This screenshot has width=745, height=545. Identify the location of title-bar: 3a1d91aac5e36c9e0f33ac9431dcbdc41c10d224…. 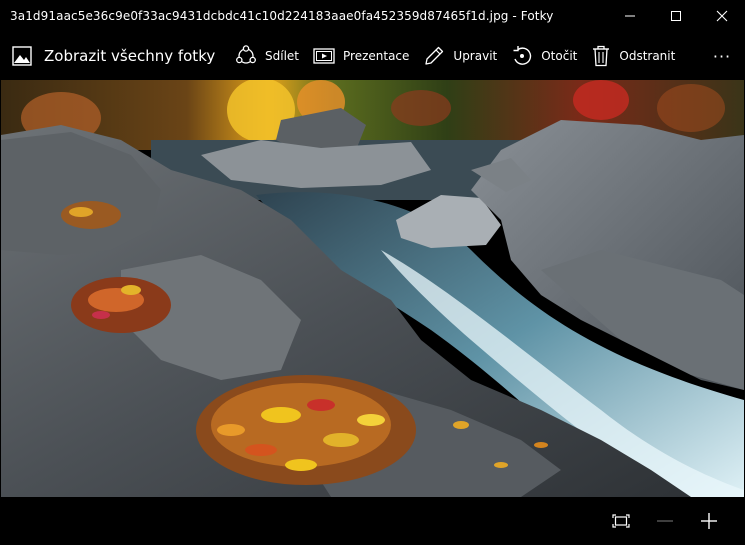
(372, 16).